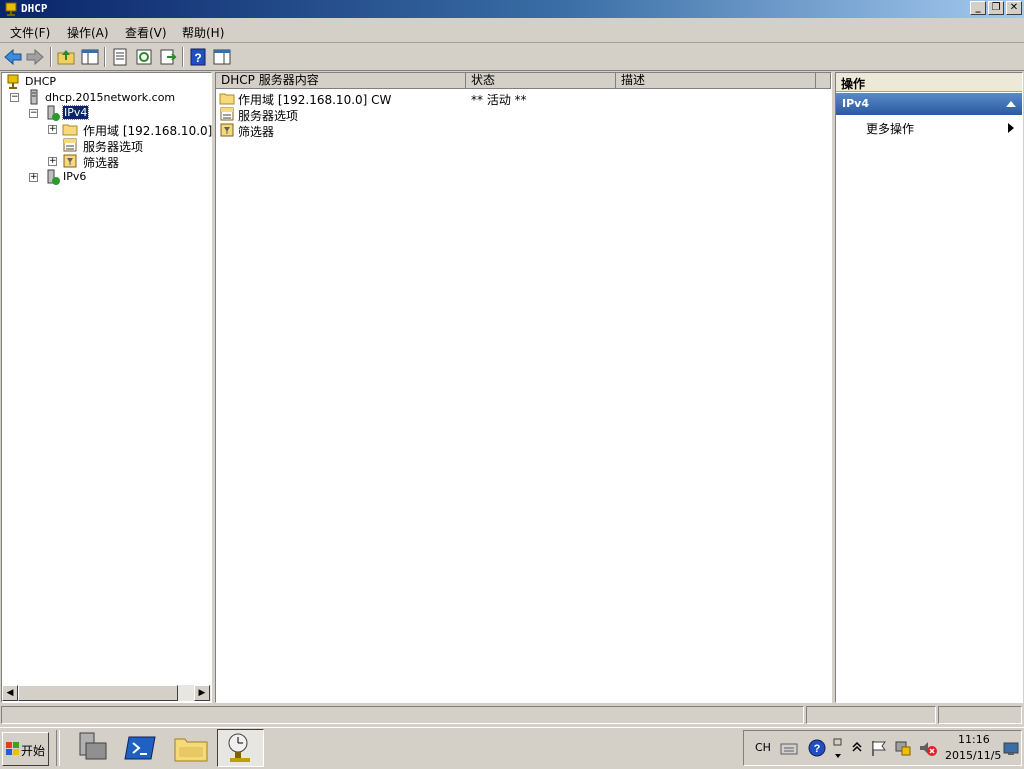 Image resolution: width=1024 pixels, height=769 pixels. Describe the element at coordinates (52, 161) in the screenshot. I see `expand-filters-toggle: +` at that location.